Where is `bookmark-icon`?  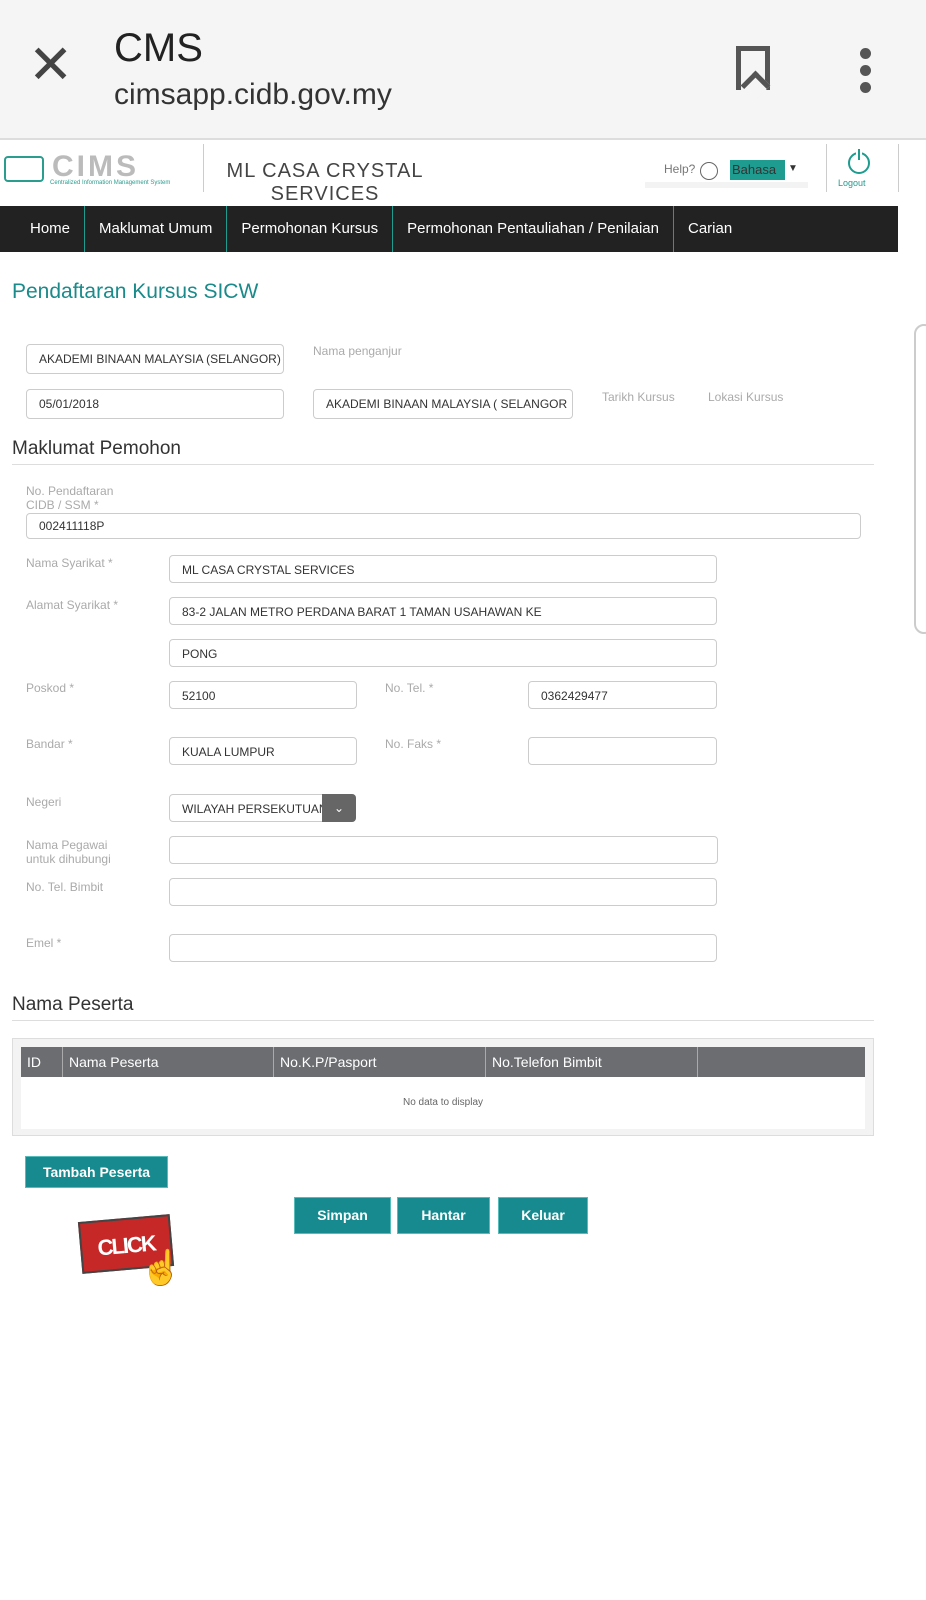
bookmark-icon is located at coordinates (753, 68).